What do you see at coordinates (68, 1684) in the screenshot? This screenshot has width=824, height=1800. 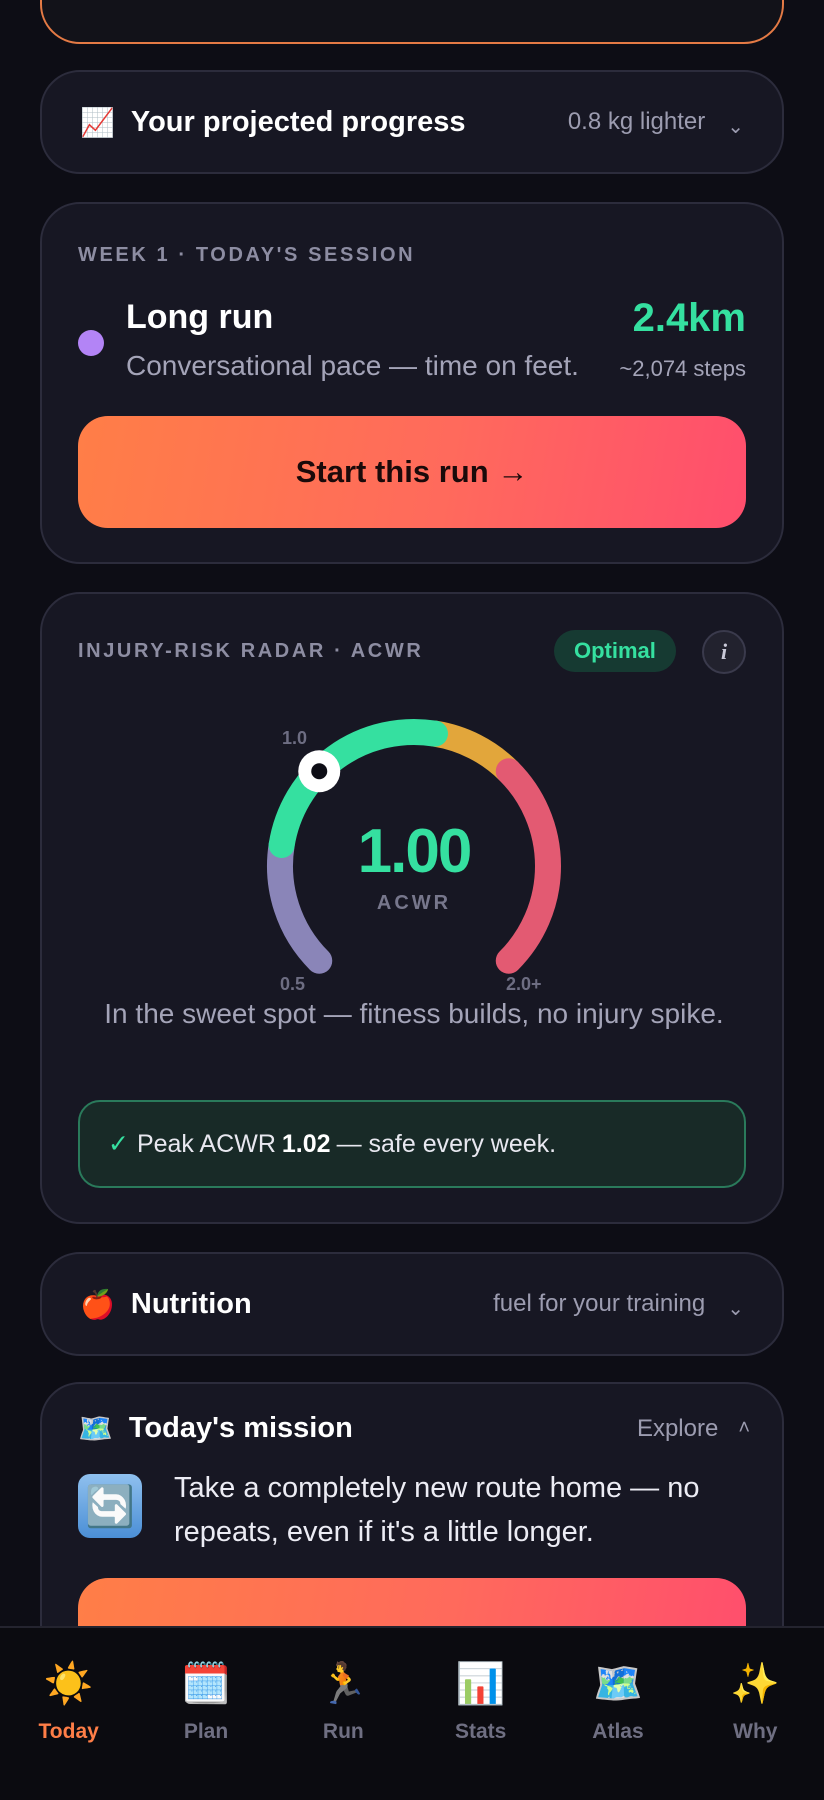 I see `sun-icon: ☀️` at bounding box center [68, 1684].